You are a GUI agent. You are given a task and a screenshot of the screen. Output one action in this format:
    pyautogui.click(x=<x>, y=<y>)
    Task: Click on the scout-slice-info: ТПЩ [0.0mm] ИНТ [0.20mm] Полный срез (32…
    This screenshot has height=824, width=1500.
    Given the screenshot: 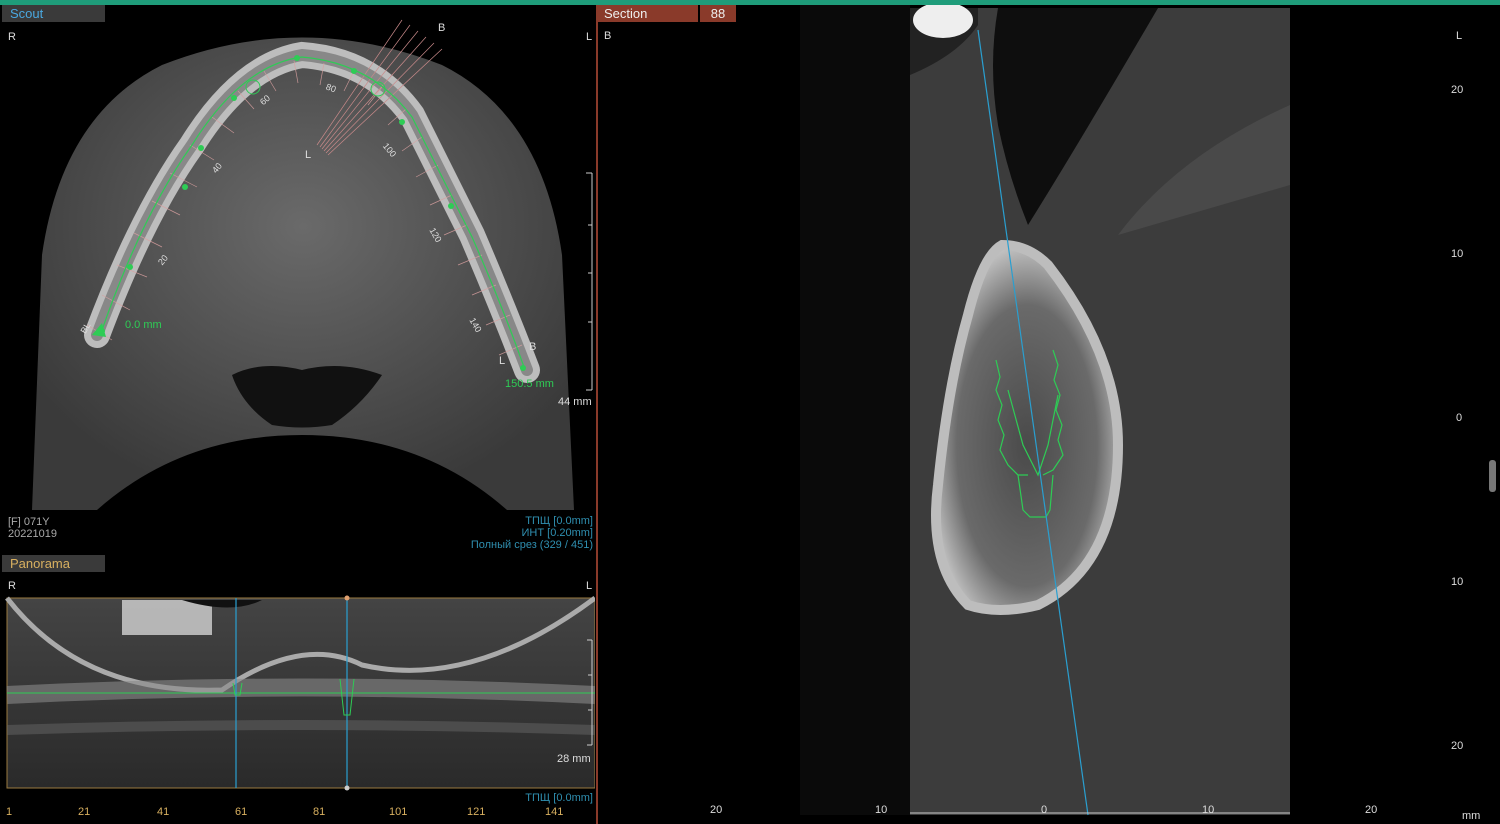 What is the action you would take?
    pyautogui.click(x=532, y=533)
    